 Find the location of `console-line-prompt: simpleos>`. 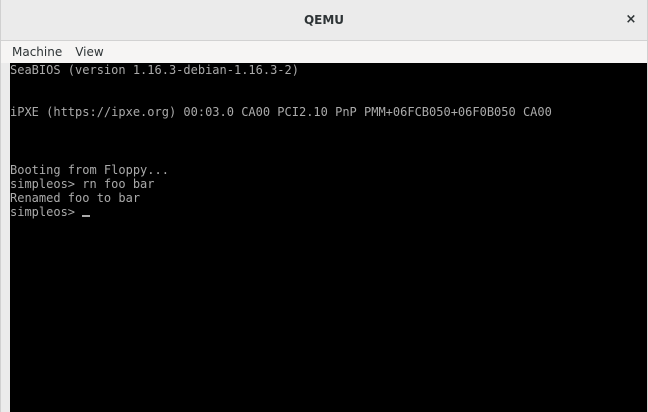

console-line-prompt: simpleos> is located at coordinates (50, 212).